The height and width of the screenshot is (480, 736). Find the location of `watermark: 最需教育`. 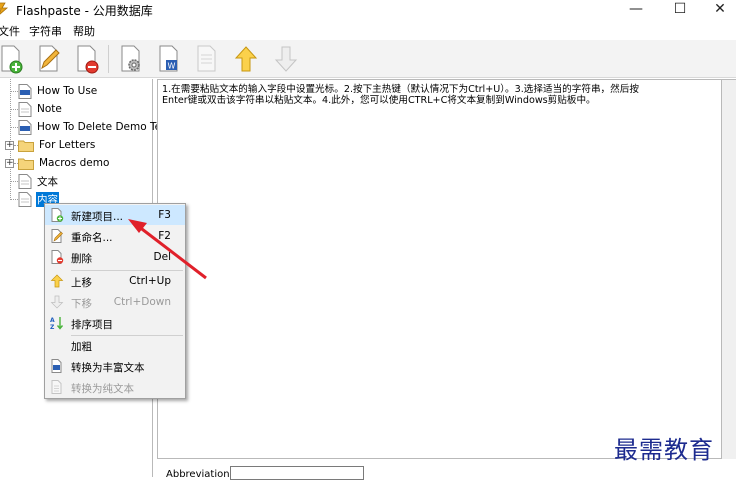

watermark: 最需教育 is located at coordinates (664, 450).